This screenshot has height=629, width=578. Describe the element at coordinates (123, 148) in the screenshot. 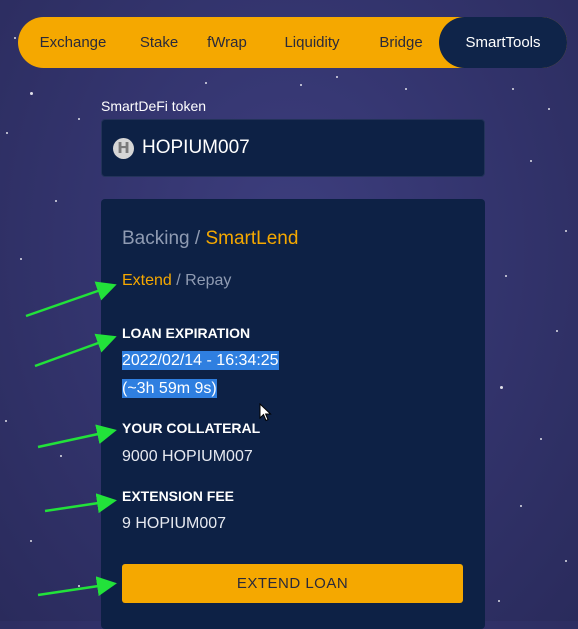

I see `h-token-icon: H` at that location.